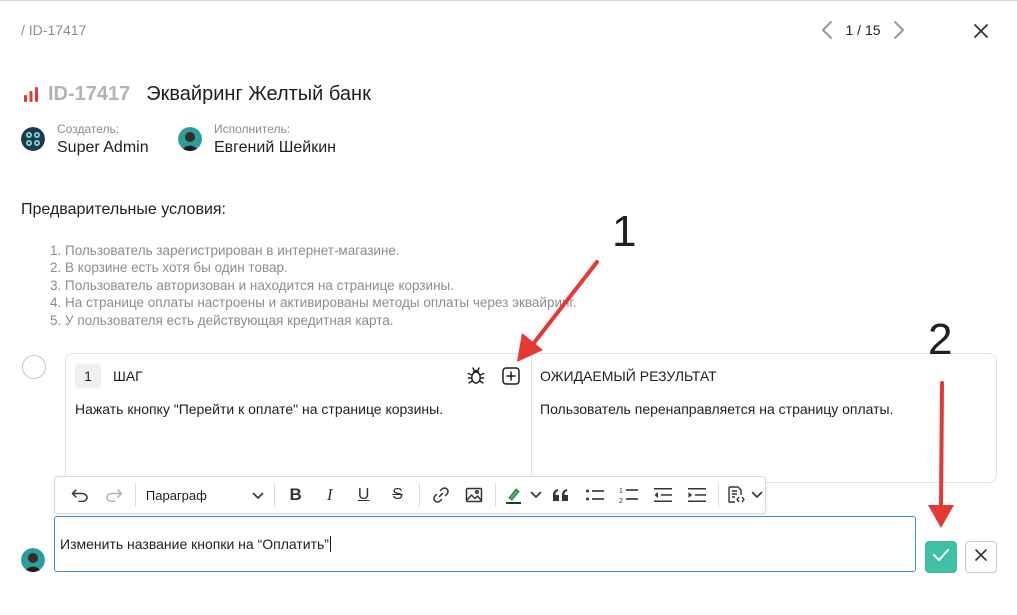 Image resolution: width=1017 pixels, height=615 pixels. Describe the element at coordinates (103, 147) in the screenshot. I see `creator-name: Super Admin` at that location.